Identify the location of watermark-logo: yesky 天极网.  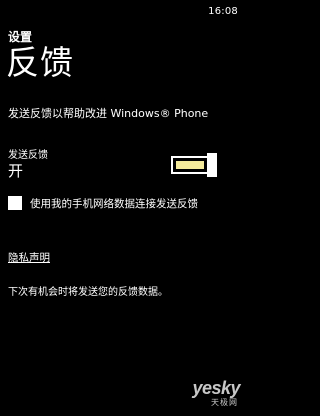
(212, 393).